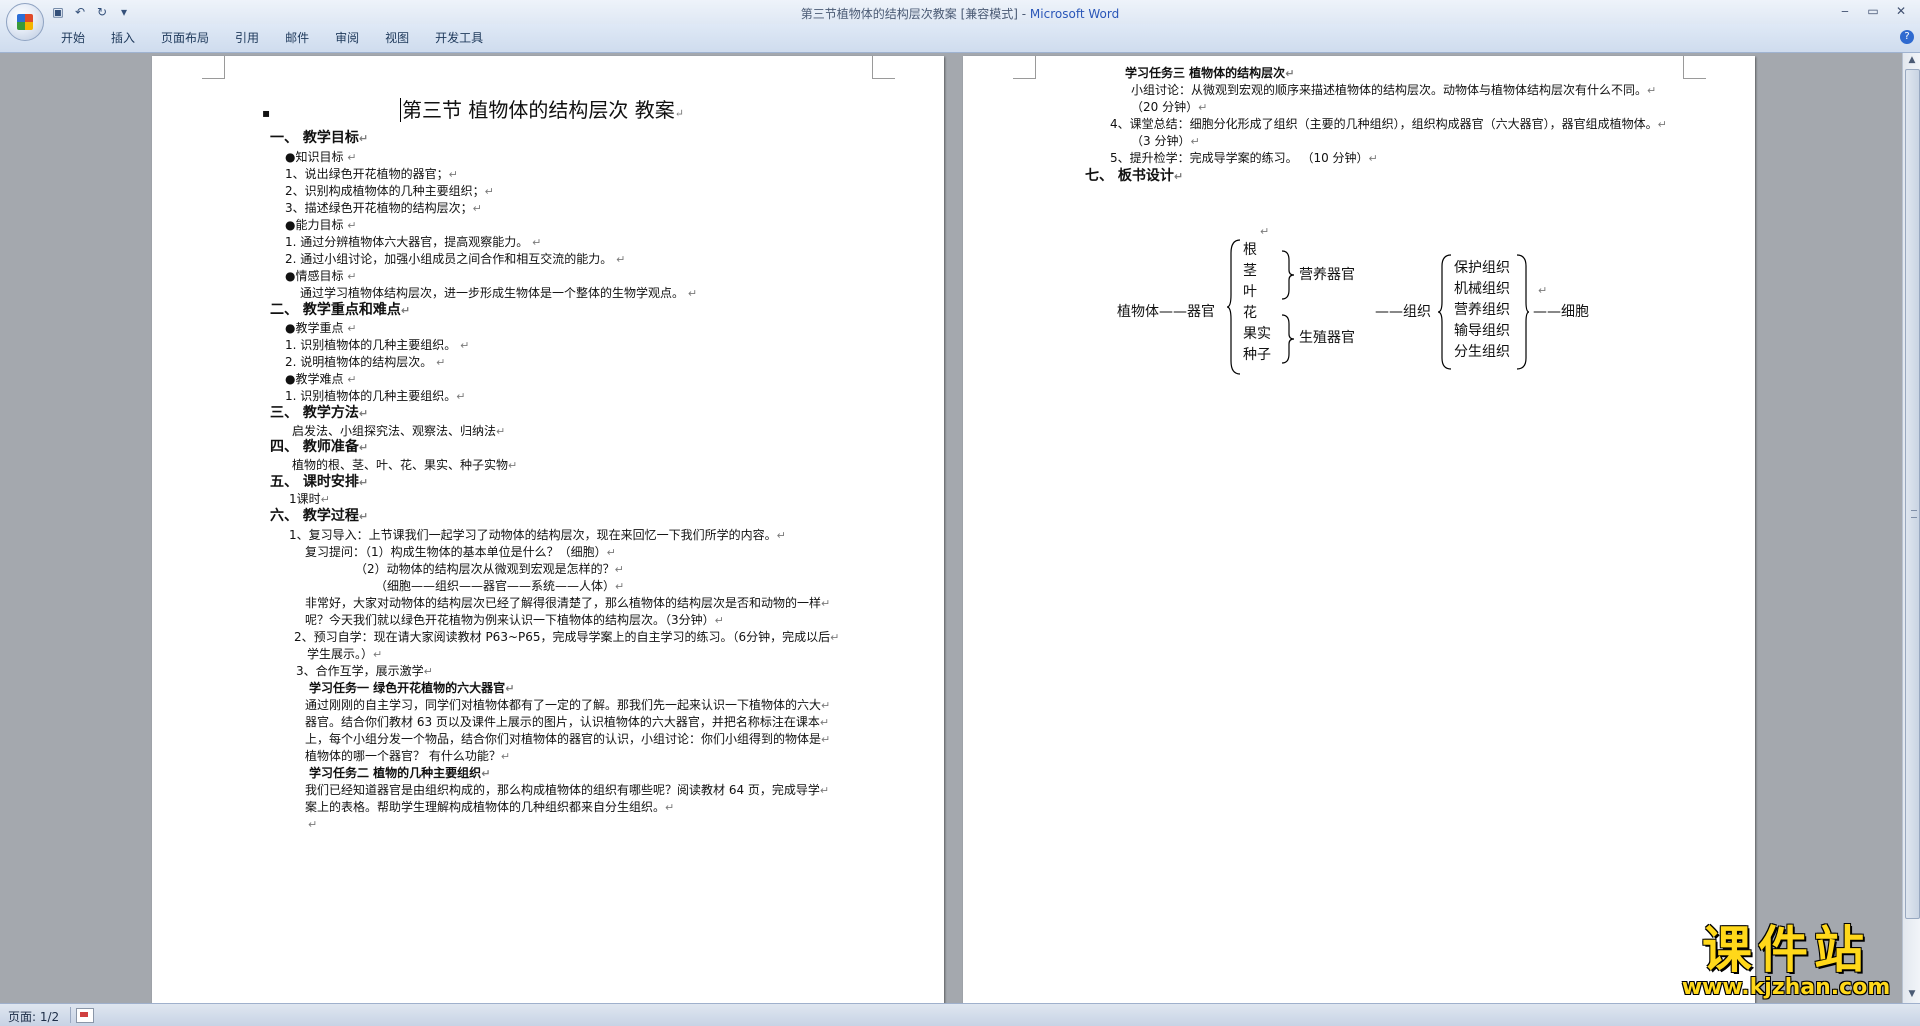 The image size is (1920, 1026). Describe the element at coordinates (25, 22) in the screenshot. I see `office-button` at that location.